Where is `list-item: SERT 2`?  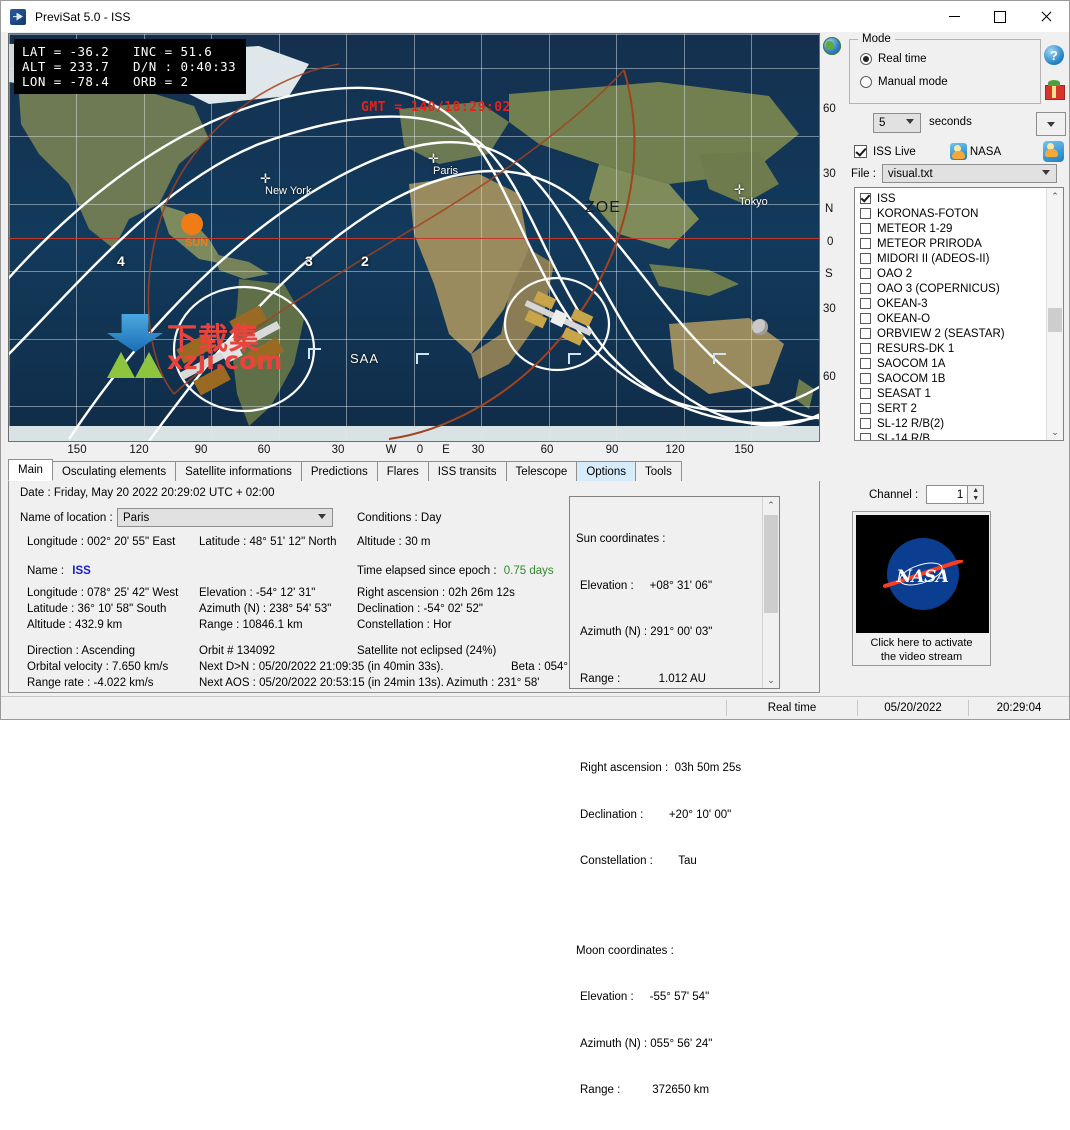 list-item: SERT 2 is located at coordinates (959, 408).